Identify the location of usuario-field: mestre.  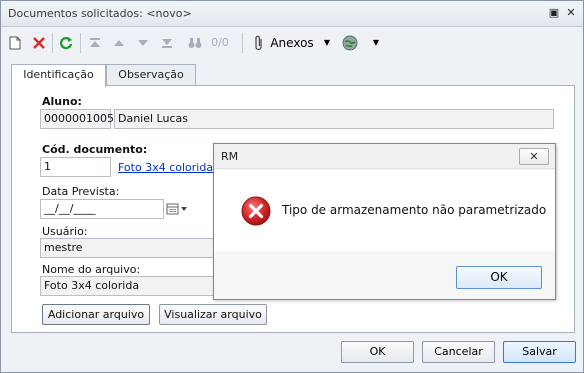
(130, 248).